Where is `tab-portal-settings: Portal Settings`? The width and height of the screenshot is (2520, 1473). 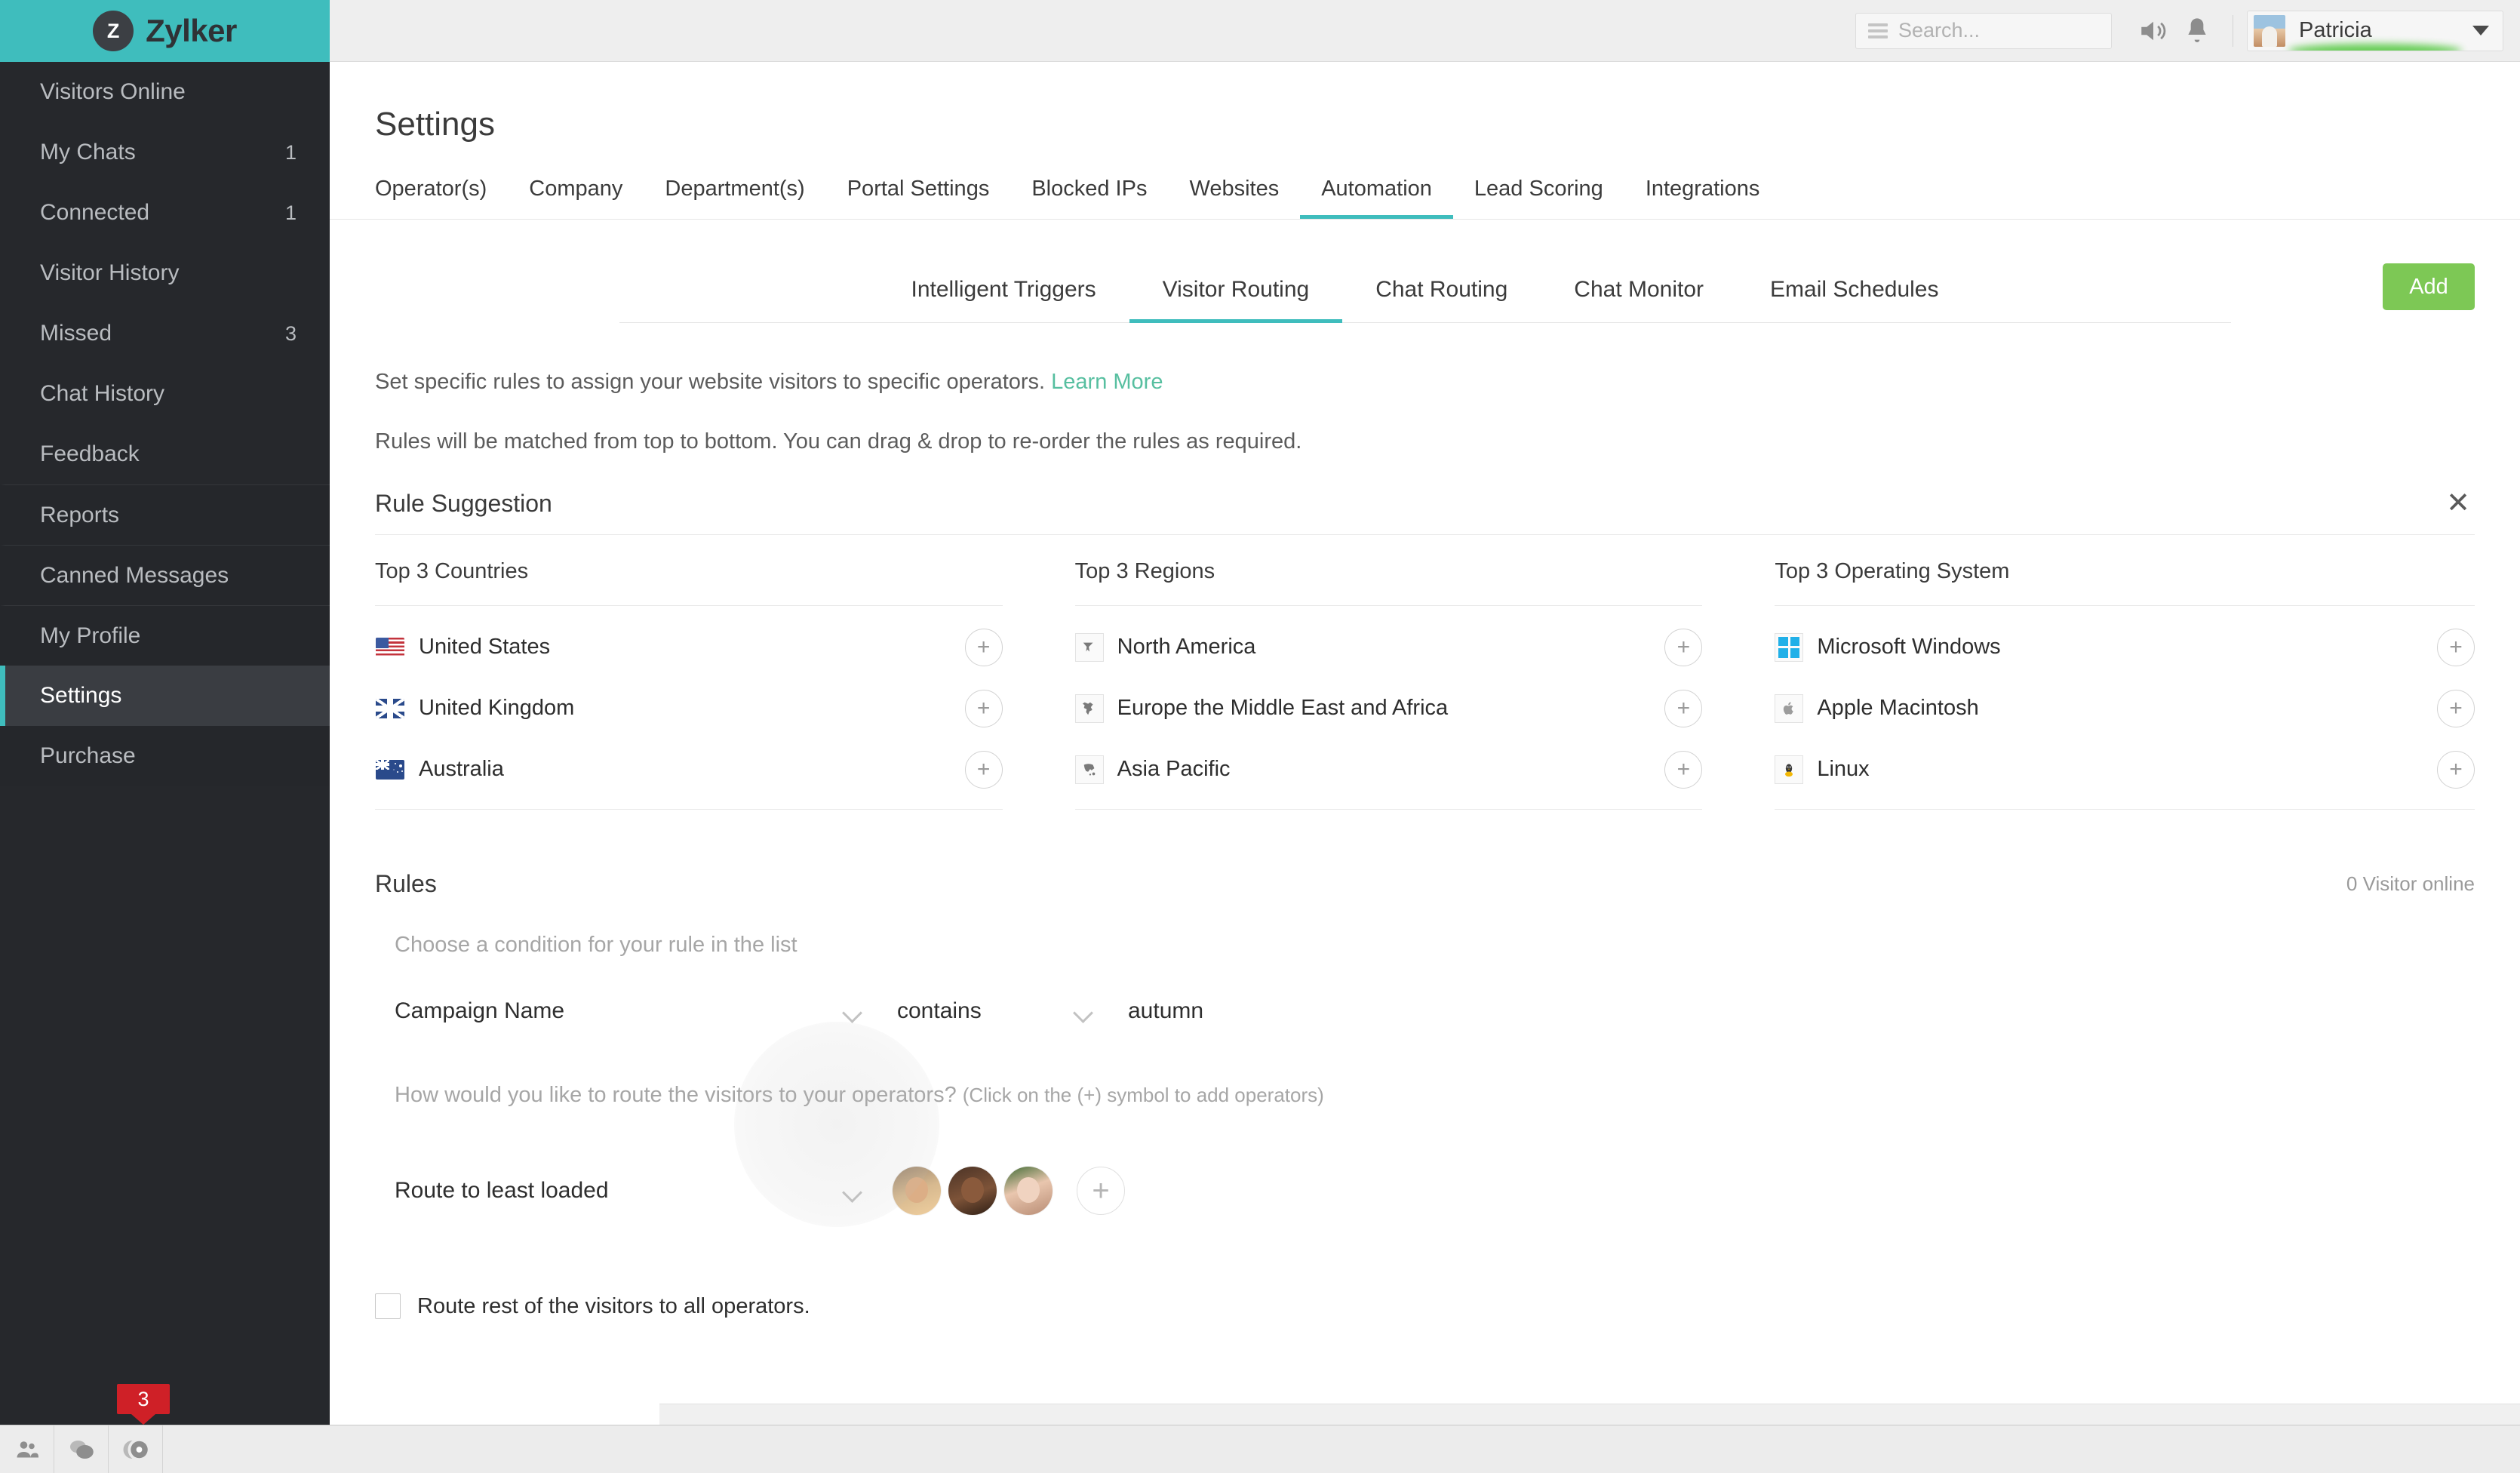
tab-portal-settings: Portal Settings is located at coordinates (918, 198).